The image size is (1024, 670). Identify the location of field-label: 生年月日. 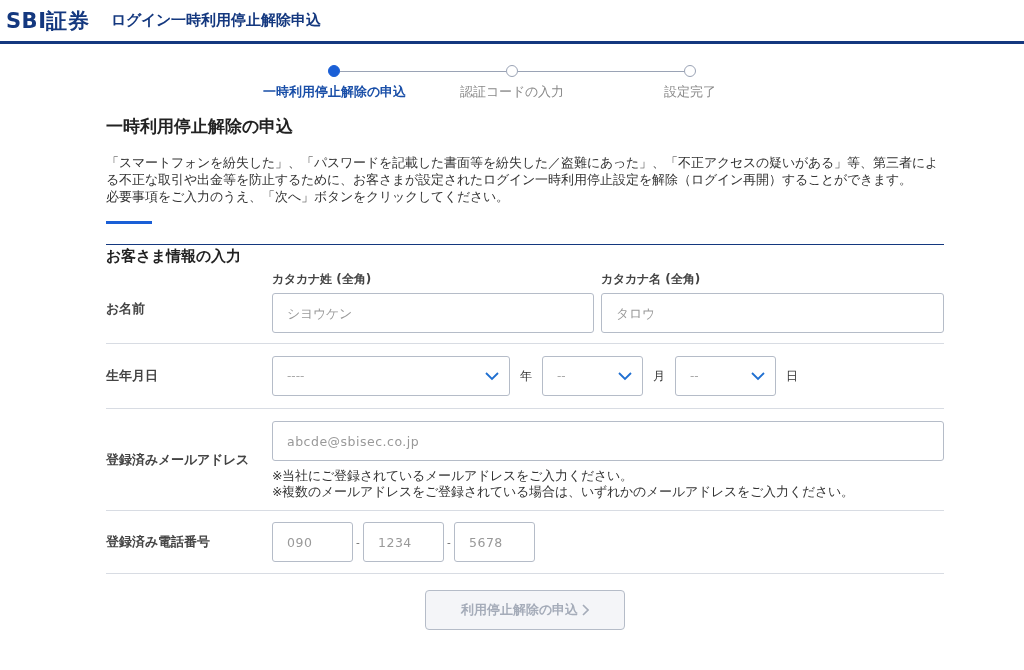
(132, 376).